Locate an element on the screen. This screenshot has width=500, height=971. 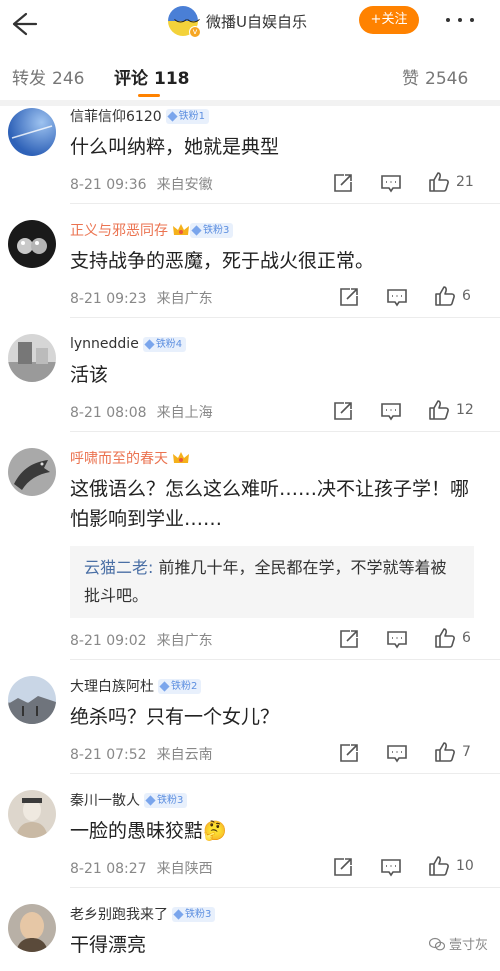
username: 大理白族阿杜 is located at coordinates (112, 686).